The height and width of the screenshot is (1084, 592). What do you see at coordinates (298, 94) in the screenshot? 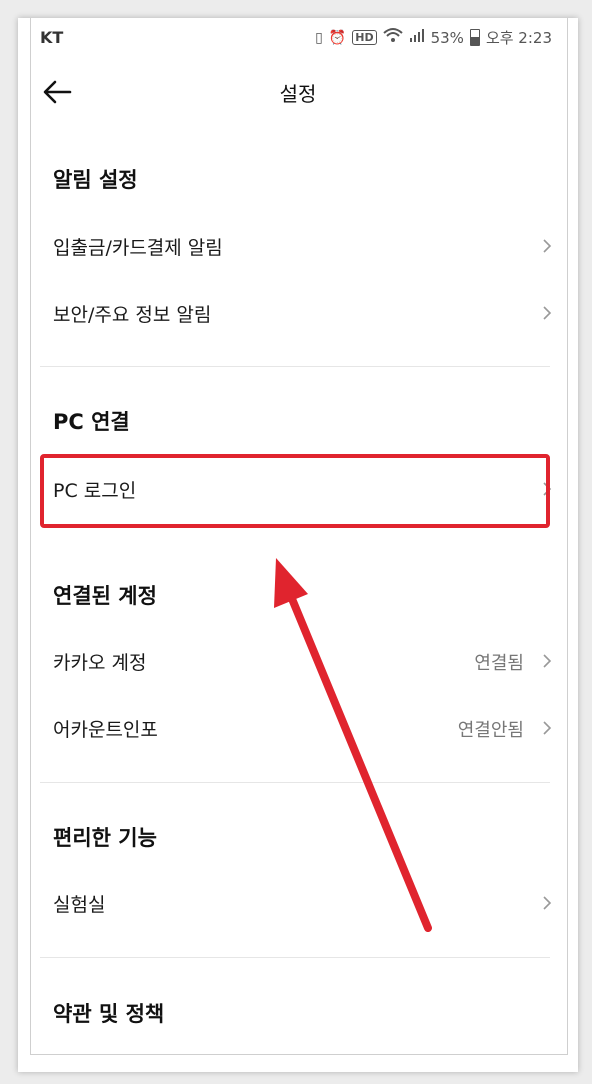
I see `page-title: 설정` at bounding box center [298, 94].